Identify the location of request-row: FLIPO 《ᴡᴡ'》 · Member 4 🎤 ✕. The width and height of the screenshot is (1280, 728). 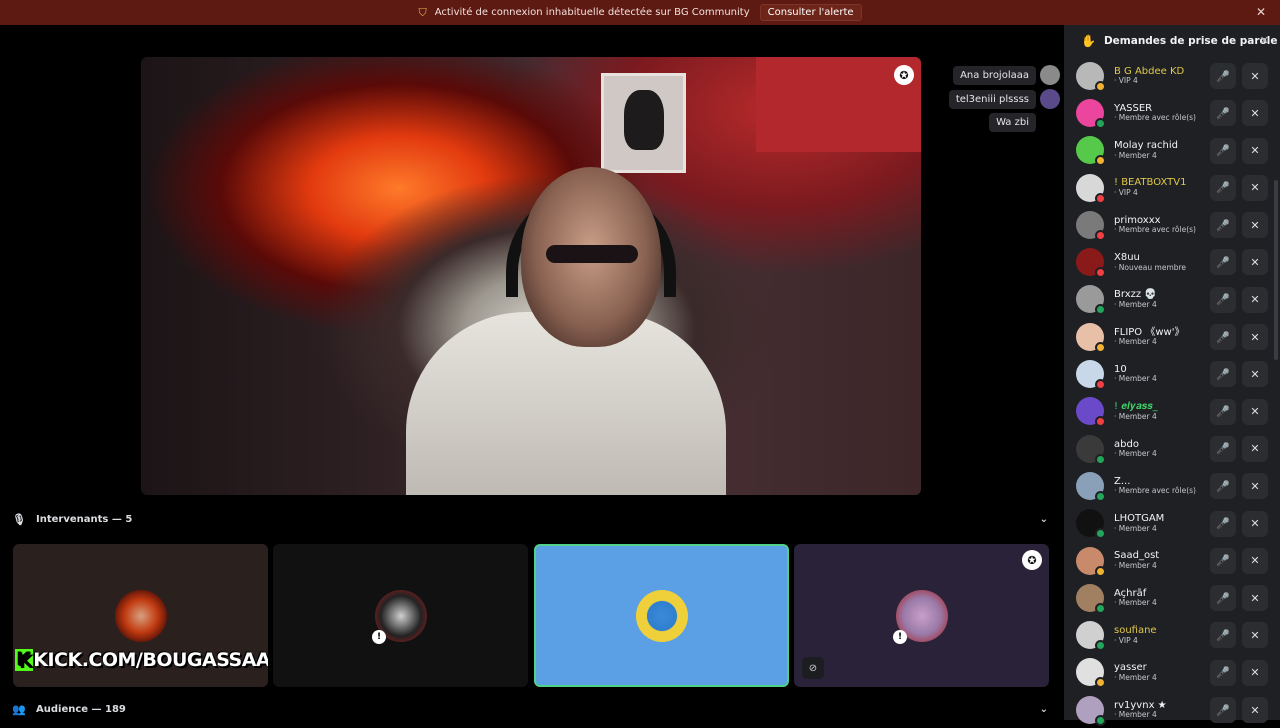
(1172, 336).